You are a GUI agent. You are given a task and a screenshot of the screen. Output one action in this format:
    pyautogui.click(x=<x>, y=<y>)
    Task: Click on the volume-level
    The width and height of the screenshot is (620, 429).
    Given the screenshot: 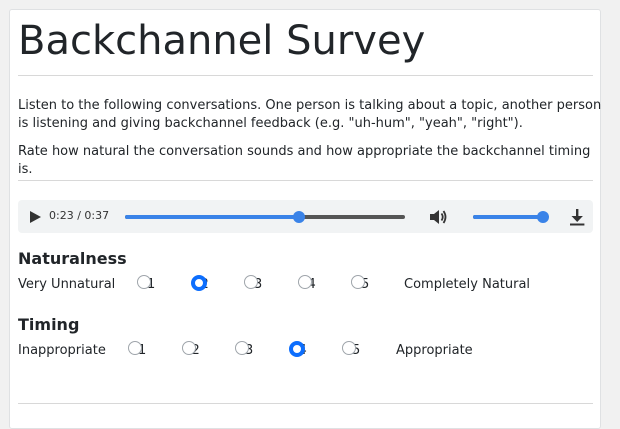 What is the action you would take?
    pyautogui.click(x=508, y=217)
    